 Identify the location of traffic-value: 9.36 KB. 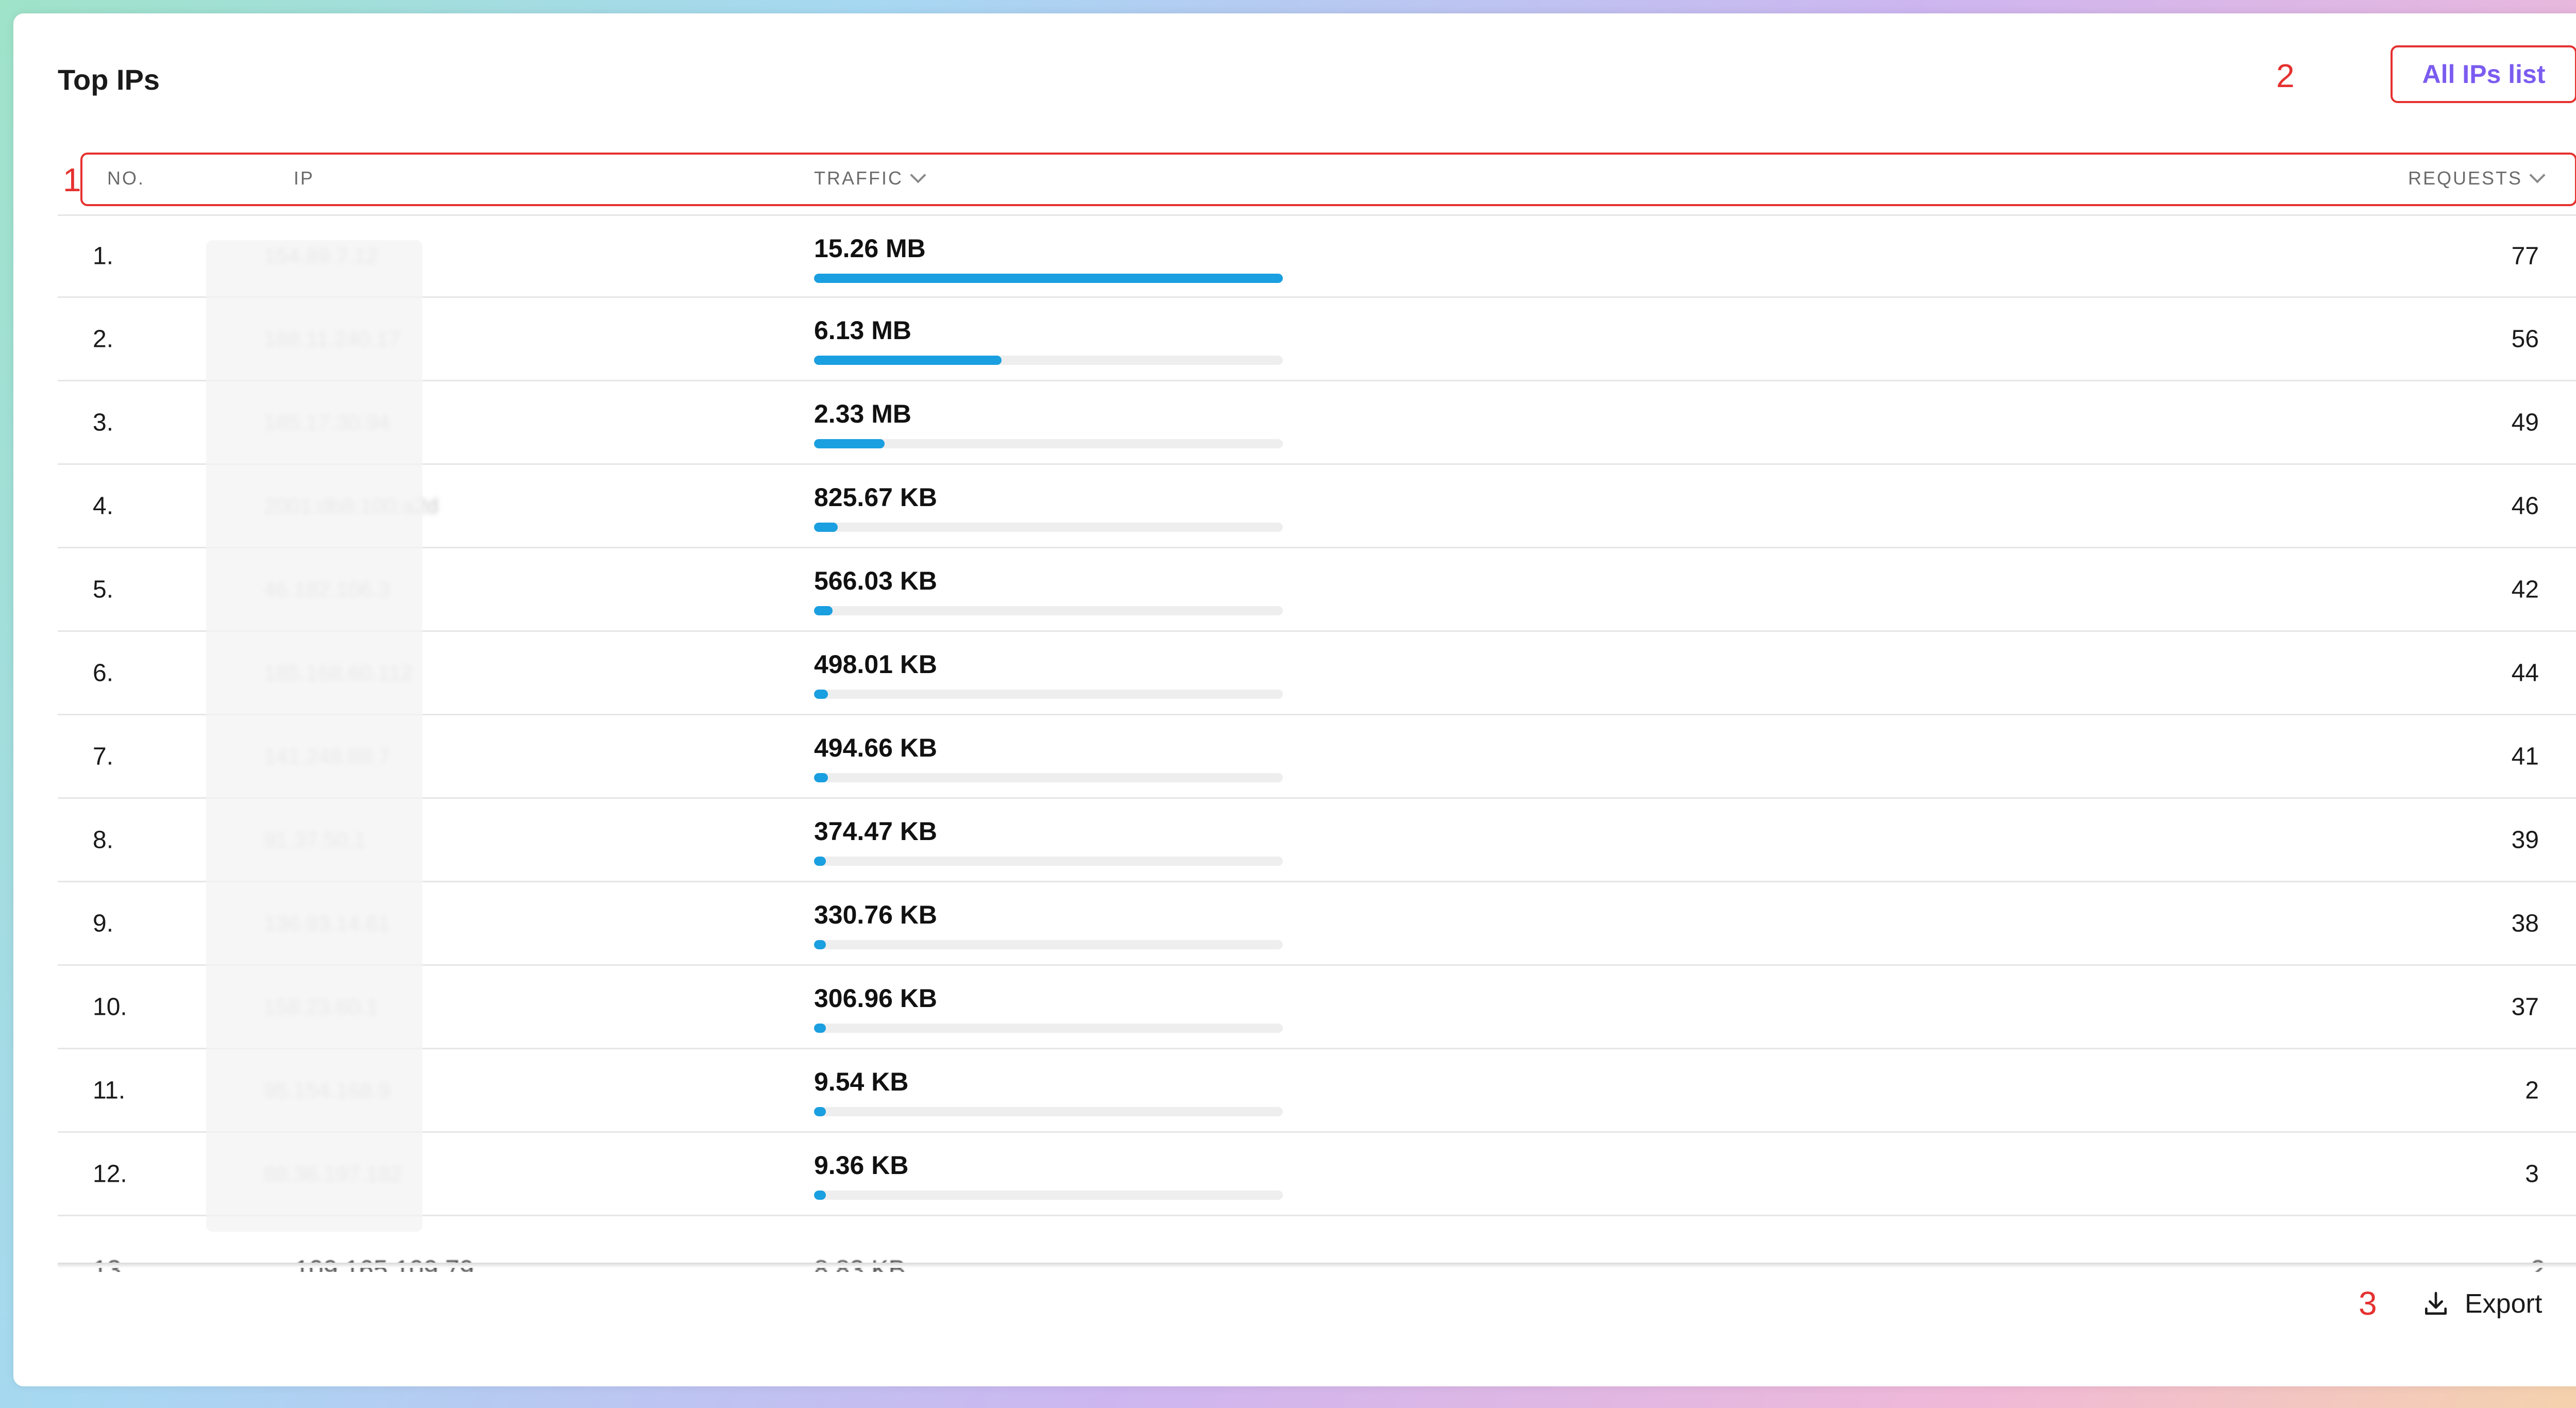
(861, 1165).